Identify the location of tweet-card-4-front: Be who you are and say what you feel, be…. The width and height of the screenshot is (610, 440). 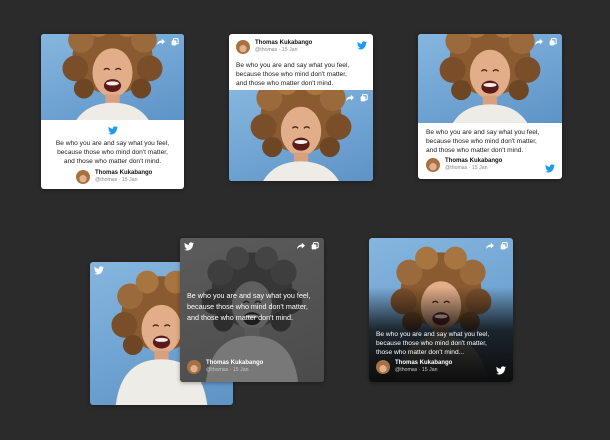
(252, 310).